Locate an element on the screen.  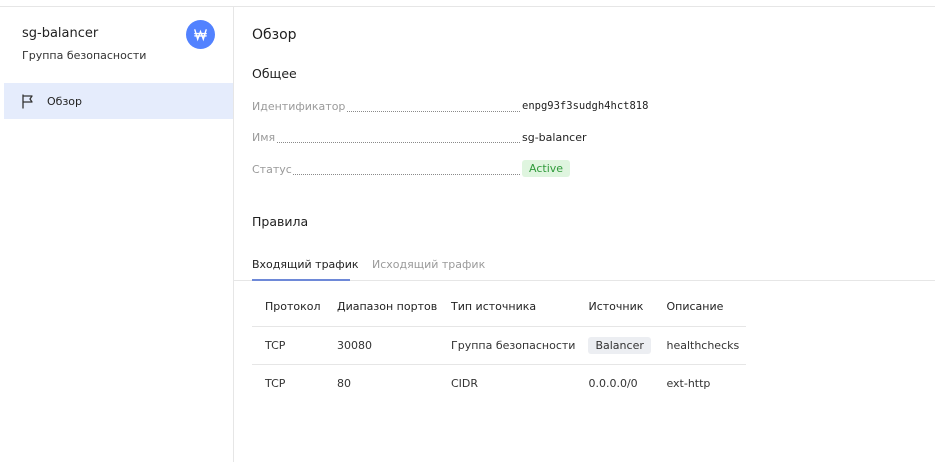
sidebar-header: sg-balancer Группа безопасности is located at coordinates (118, 45).